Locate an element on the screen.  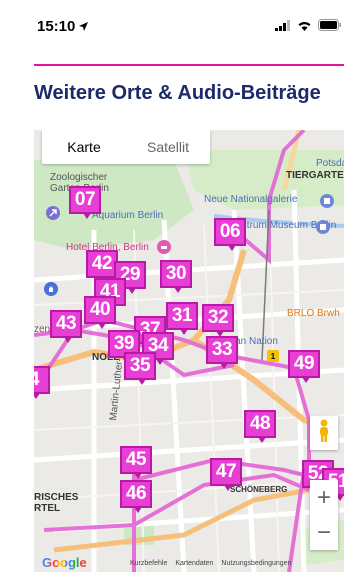
map-type-toggle: Karte Satellit is located at coordinates (126, 147).